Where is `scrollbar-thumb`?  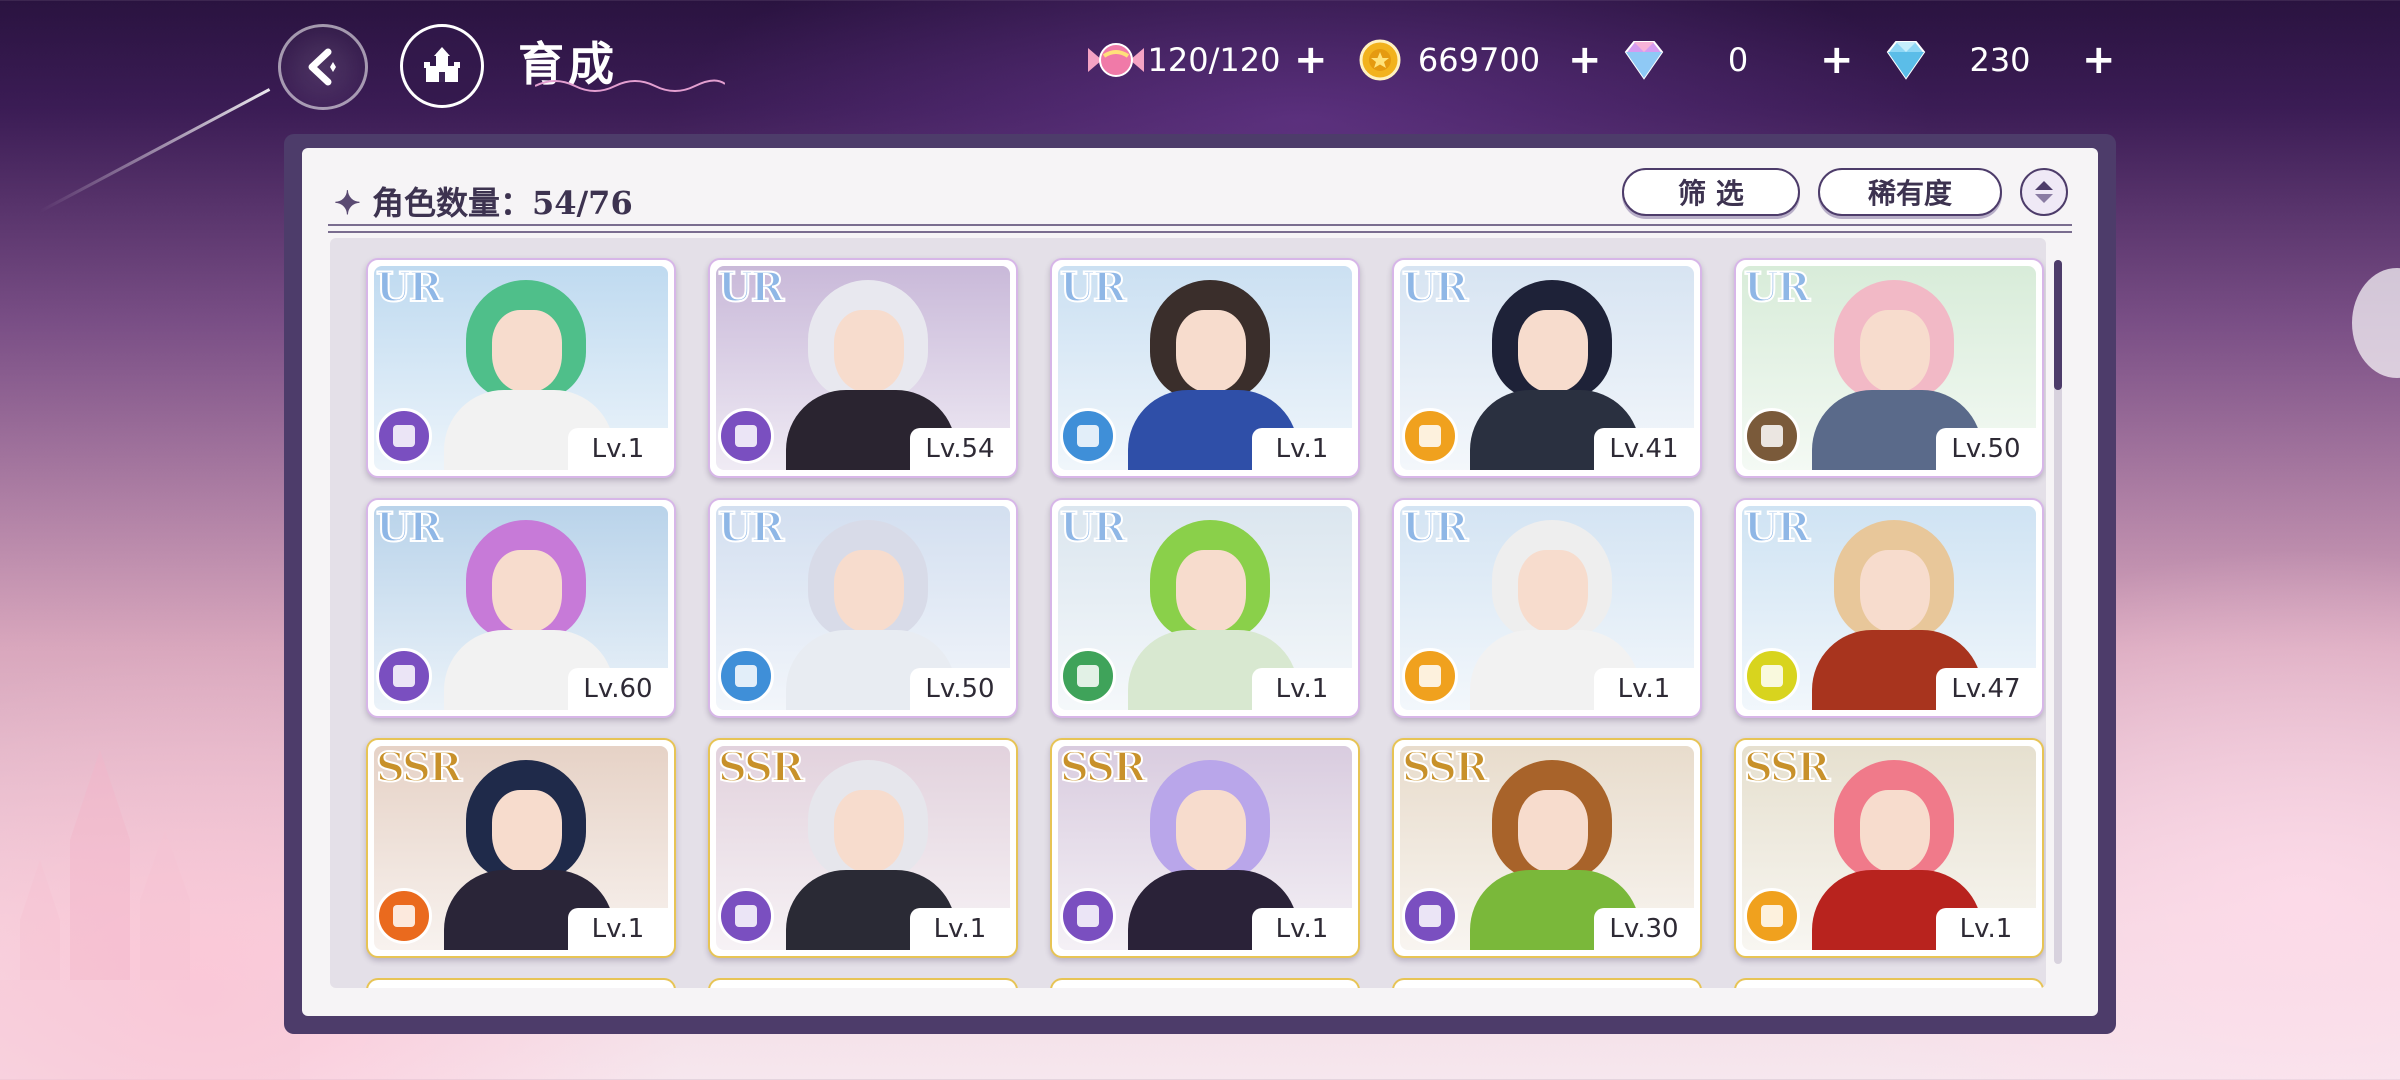
scrollbar-thumb is located at coordinates (2058, 325).